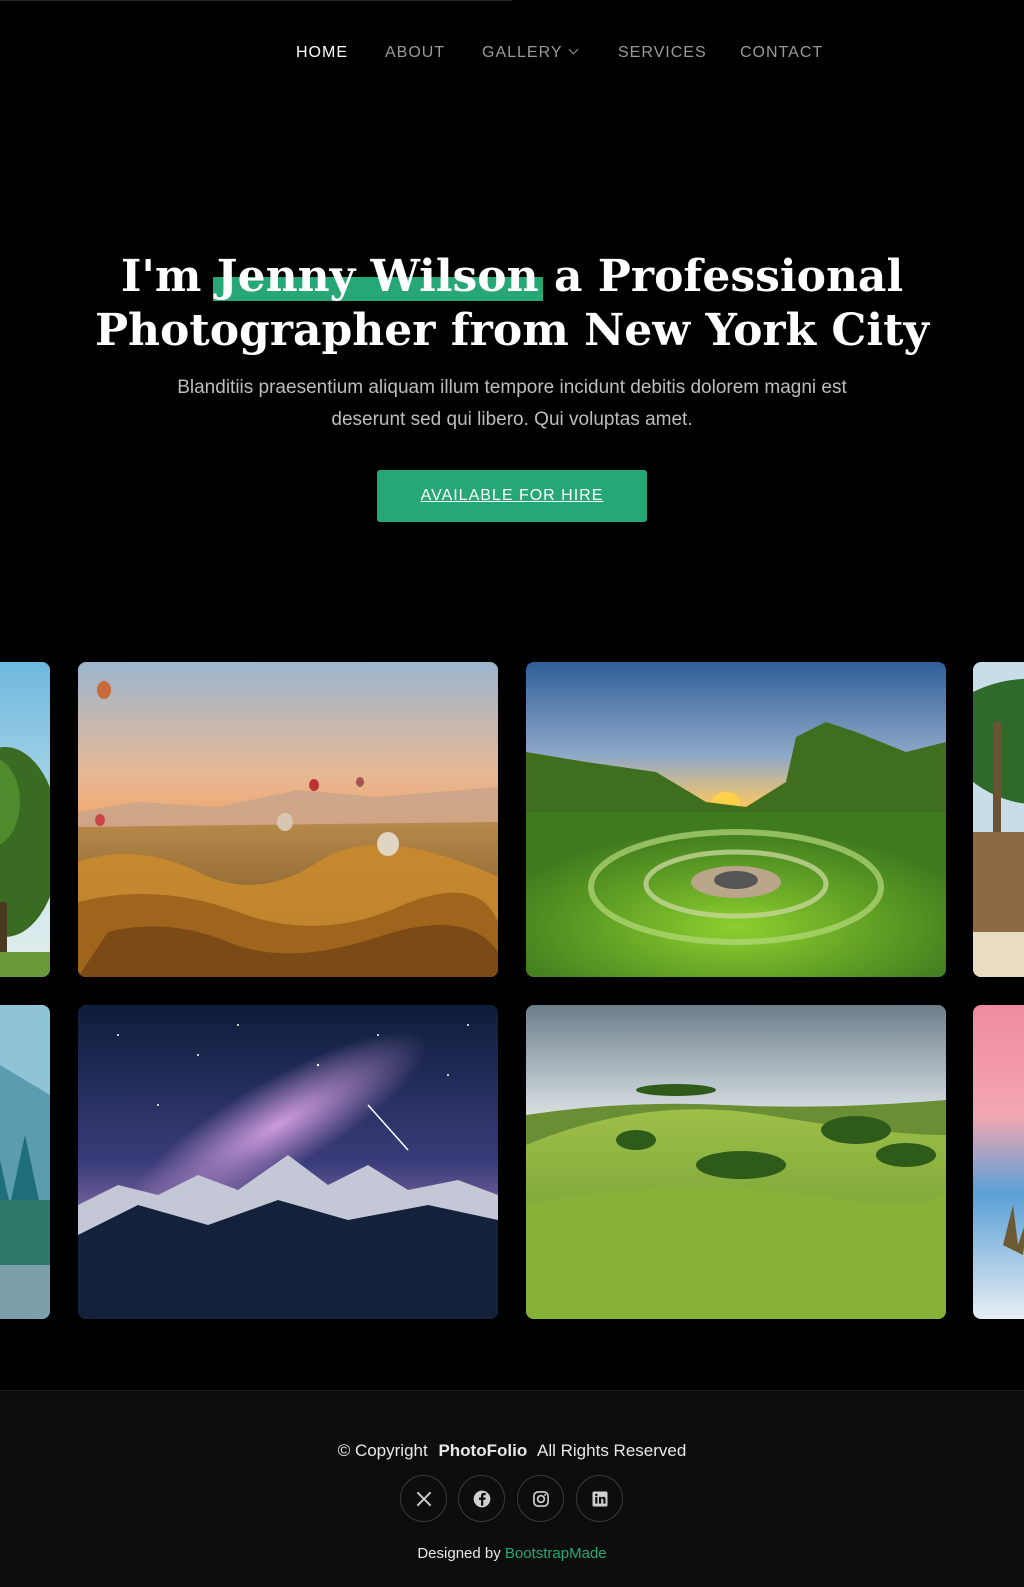 The width and height of the screenshot is (1024, 1587). I want to click on top-loading-line, so click(256, 0).